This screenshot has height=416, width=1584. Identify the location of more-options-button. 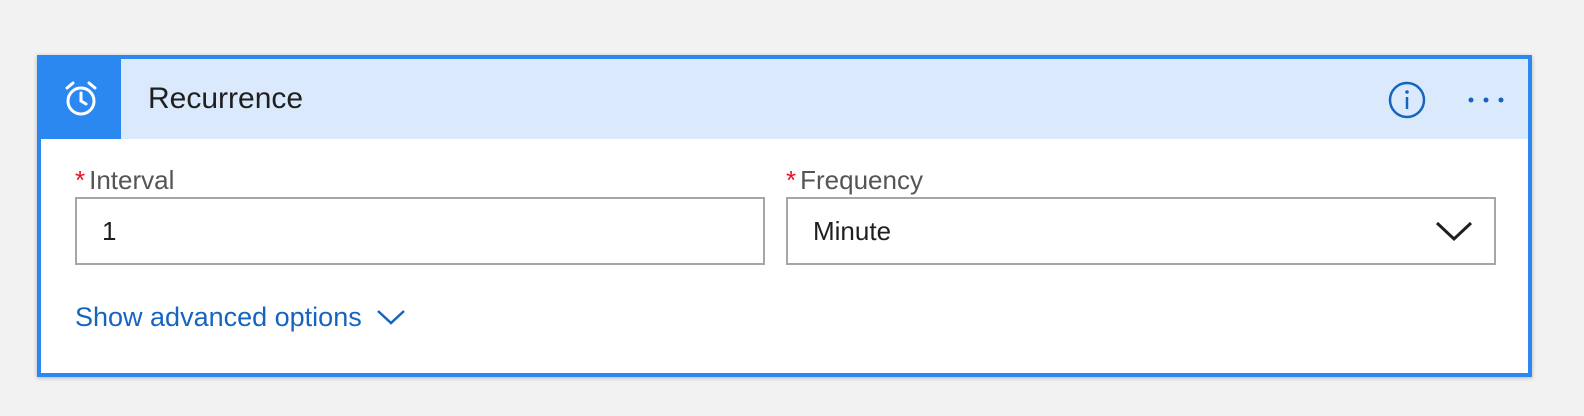
(1486, 100).